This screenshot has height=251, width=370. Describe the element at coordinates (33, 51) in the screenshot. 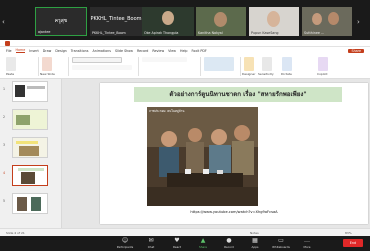

I see `tab-insert: Insert` at that location.